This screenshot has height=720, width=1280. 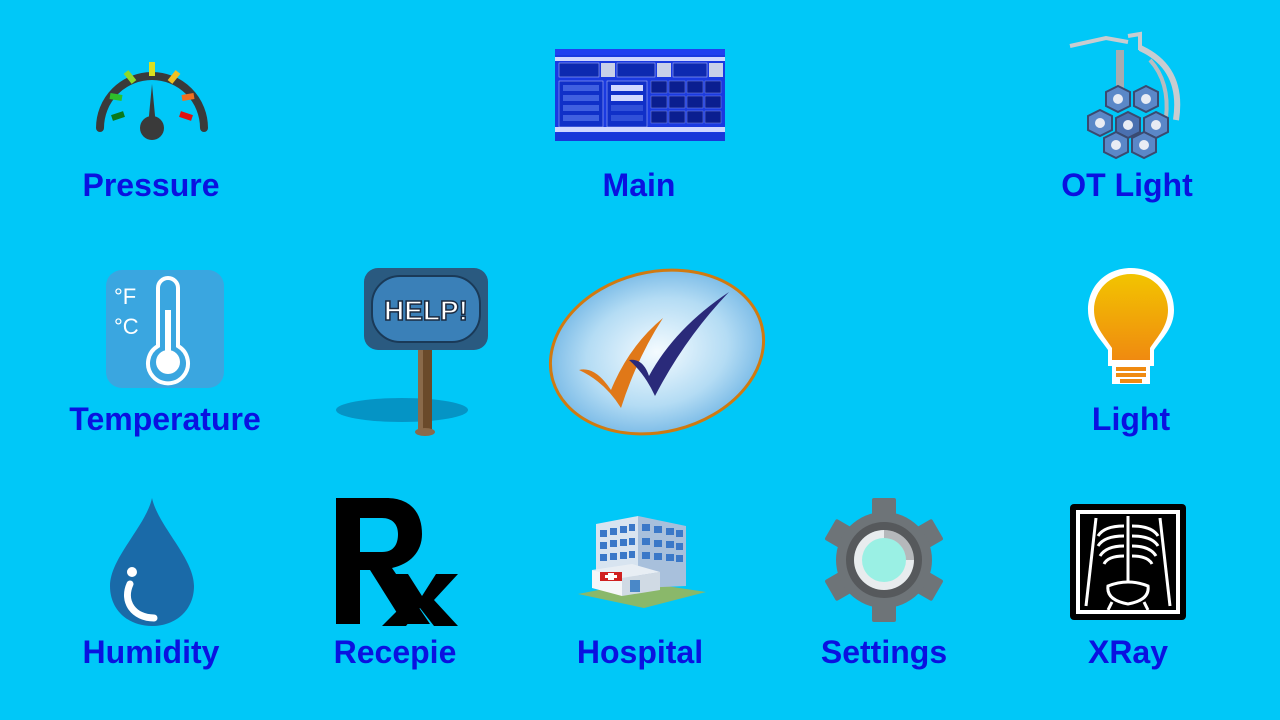 What do you see at coordinates (1127, 185) in the screenshot?
I see `tile-label: OT Light` at bounding box center [1127, 185].